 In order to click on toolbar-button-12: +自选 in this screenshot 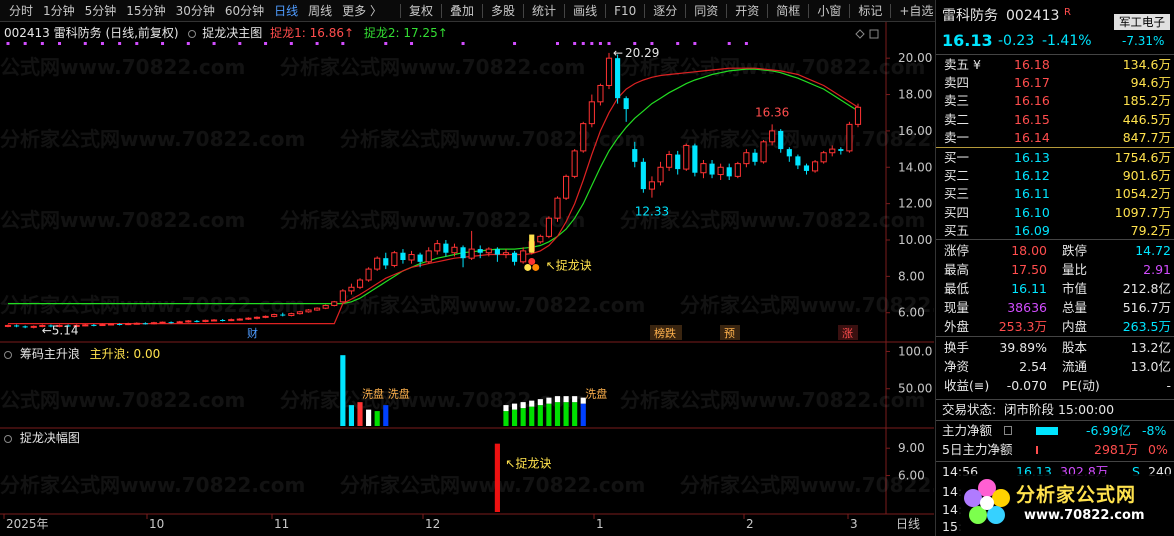, I will do `click(916, 11)`.